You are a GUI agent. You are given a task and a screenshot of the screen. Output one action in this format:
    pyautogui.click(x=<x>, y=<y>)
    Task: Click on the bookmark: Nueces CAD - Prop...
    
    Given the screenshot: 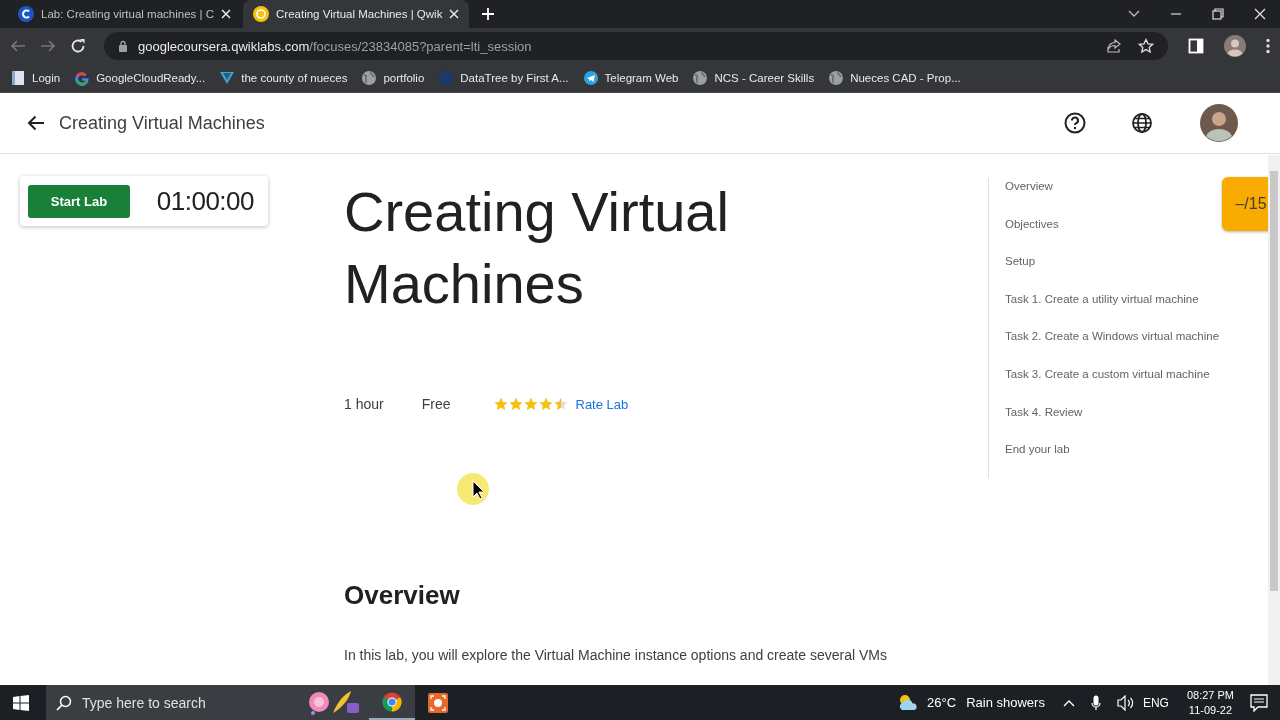 What is the action you would take?
    pyautogui.click(x=894, y=78)
    